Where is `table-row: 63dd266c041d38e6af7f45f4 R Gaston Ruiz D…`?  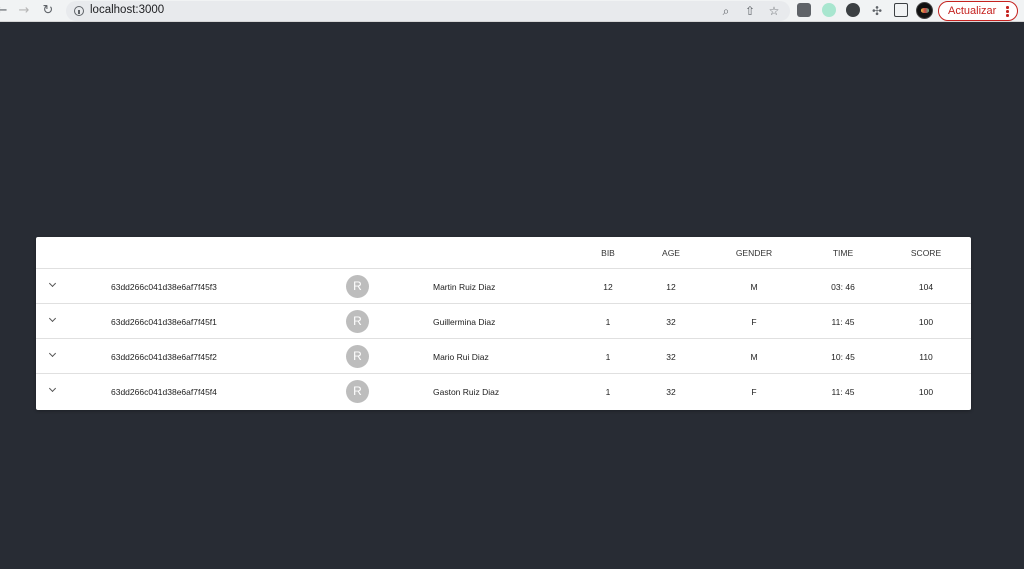 table-row: 63dd266c041d38e6af7f45f4 R Gaston Ruiz D… is located at coordinates (503, 391).